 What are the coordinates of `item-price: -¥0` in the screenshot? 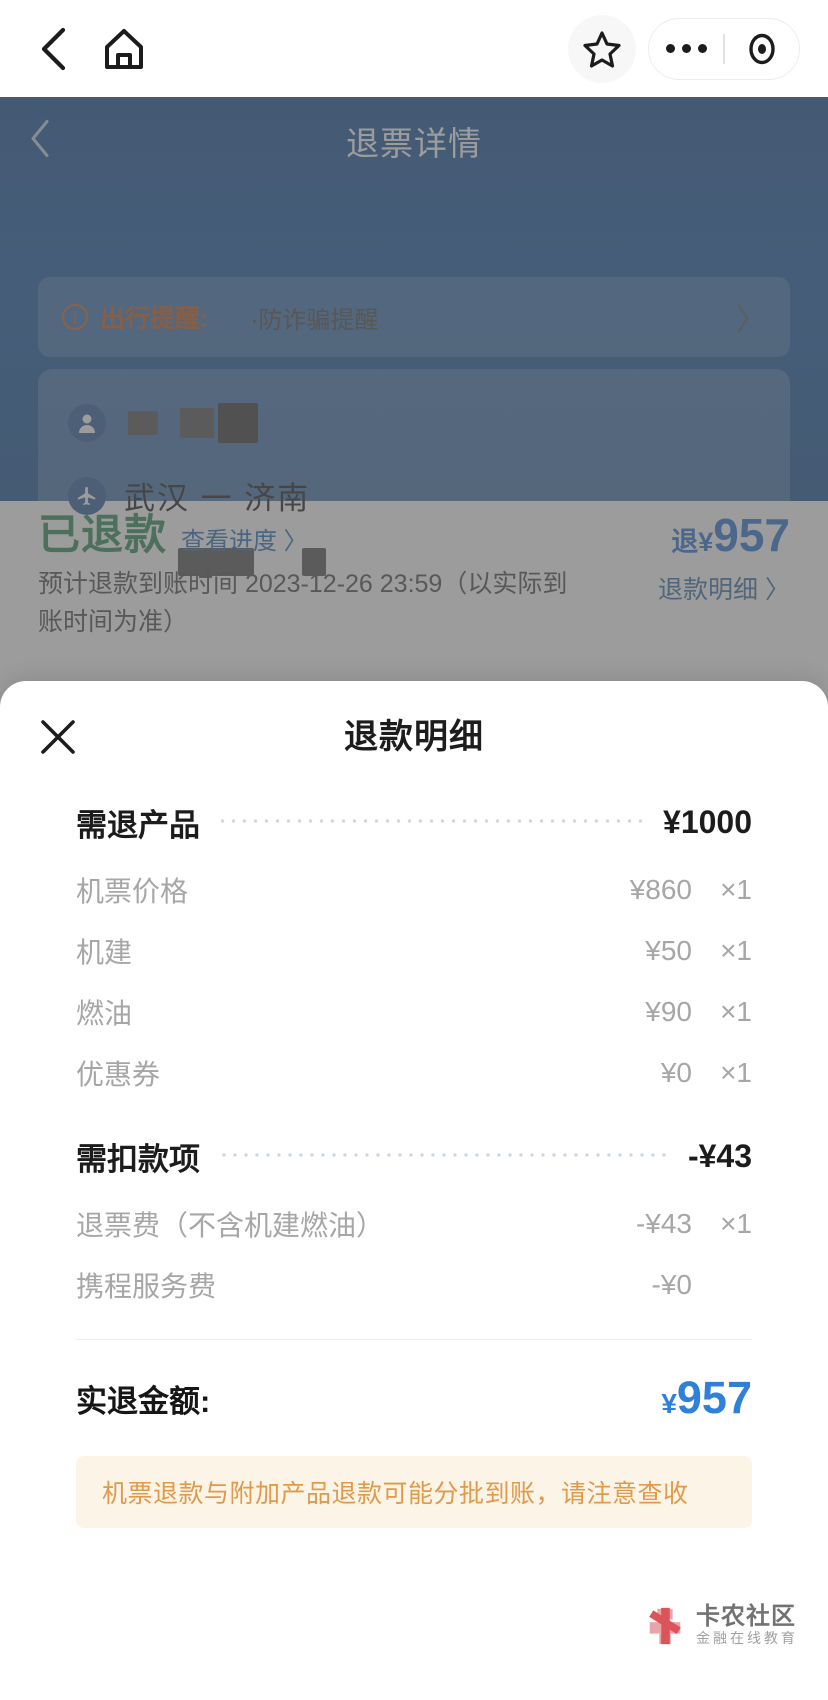 It's located at (671, 1284).